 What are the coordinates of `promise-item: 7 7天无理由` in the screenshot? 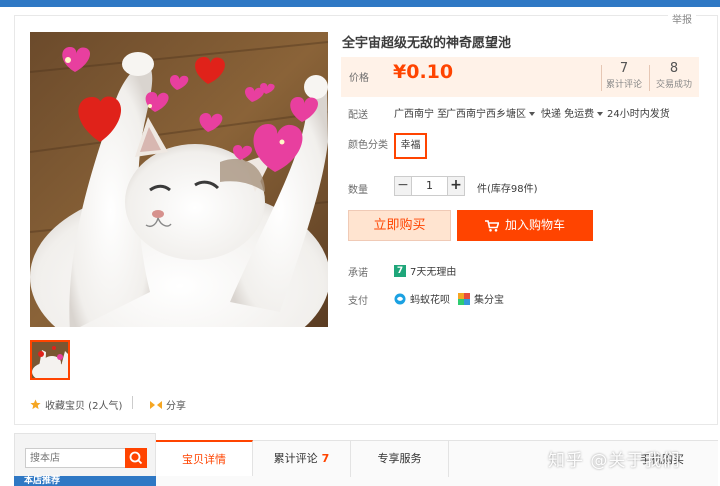 It's located at (425, 270).